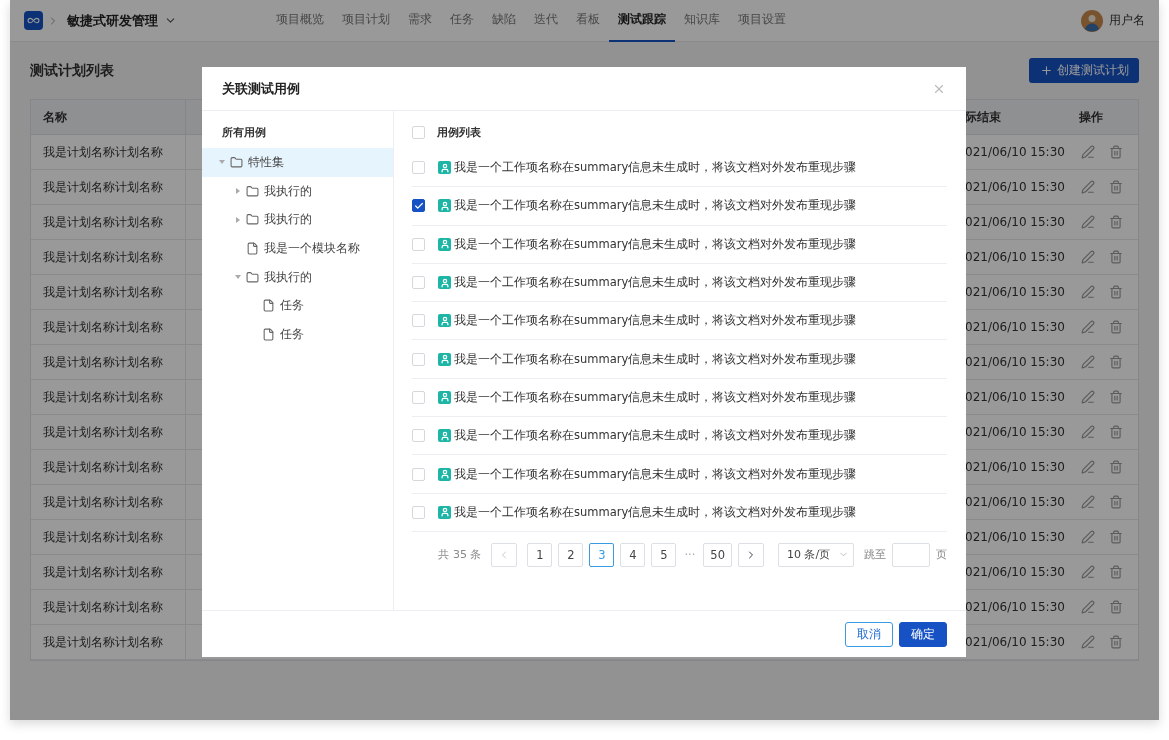 This screenshot has width=1169, height=740. I want to click on nav-tab: 迭代, so click(546, 21).